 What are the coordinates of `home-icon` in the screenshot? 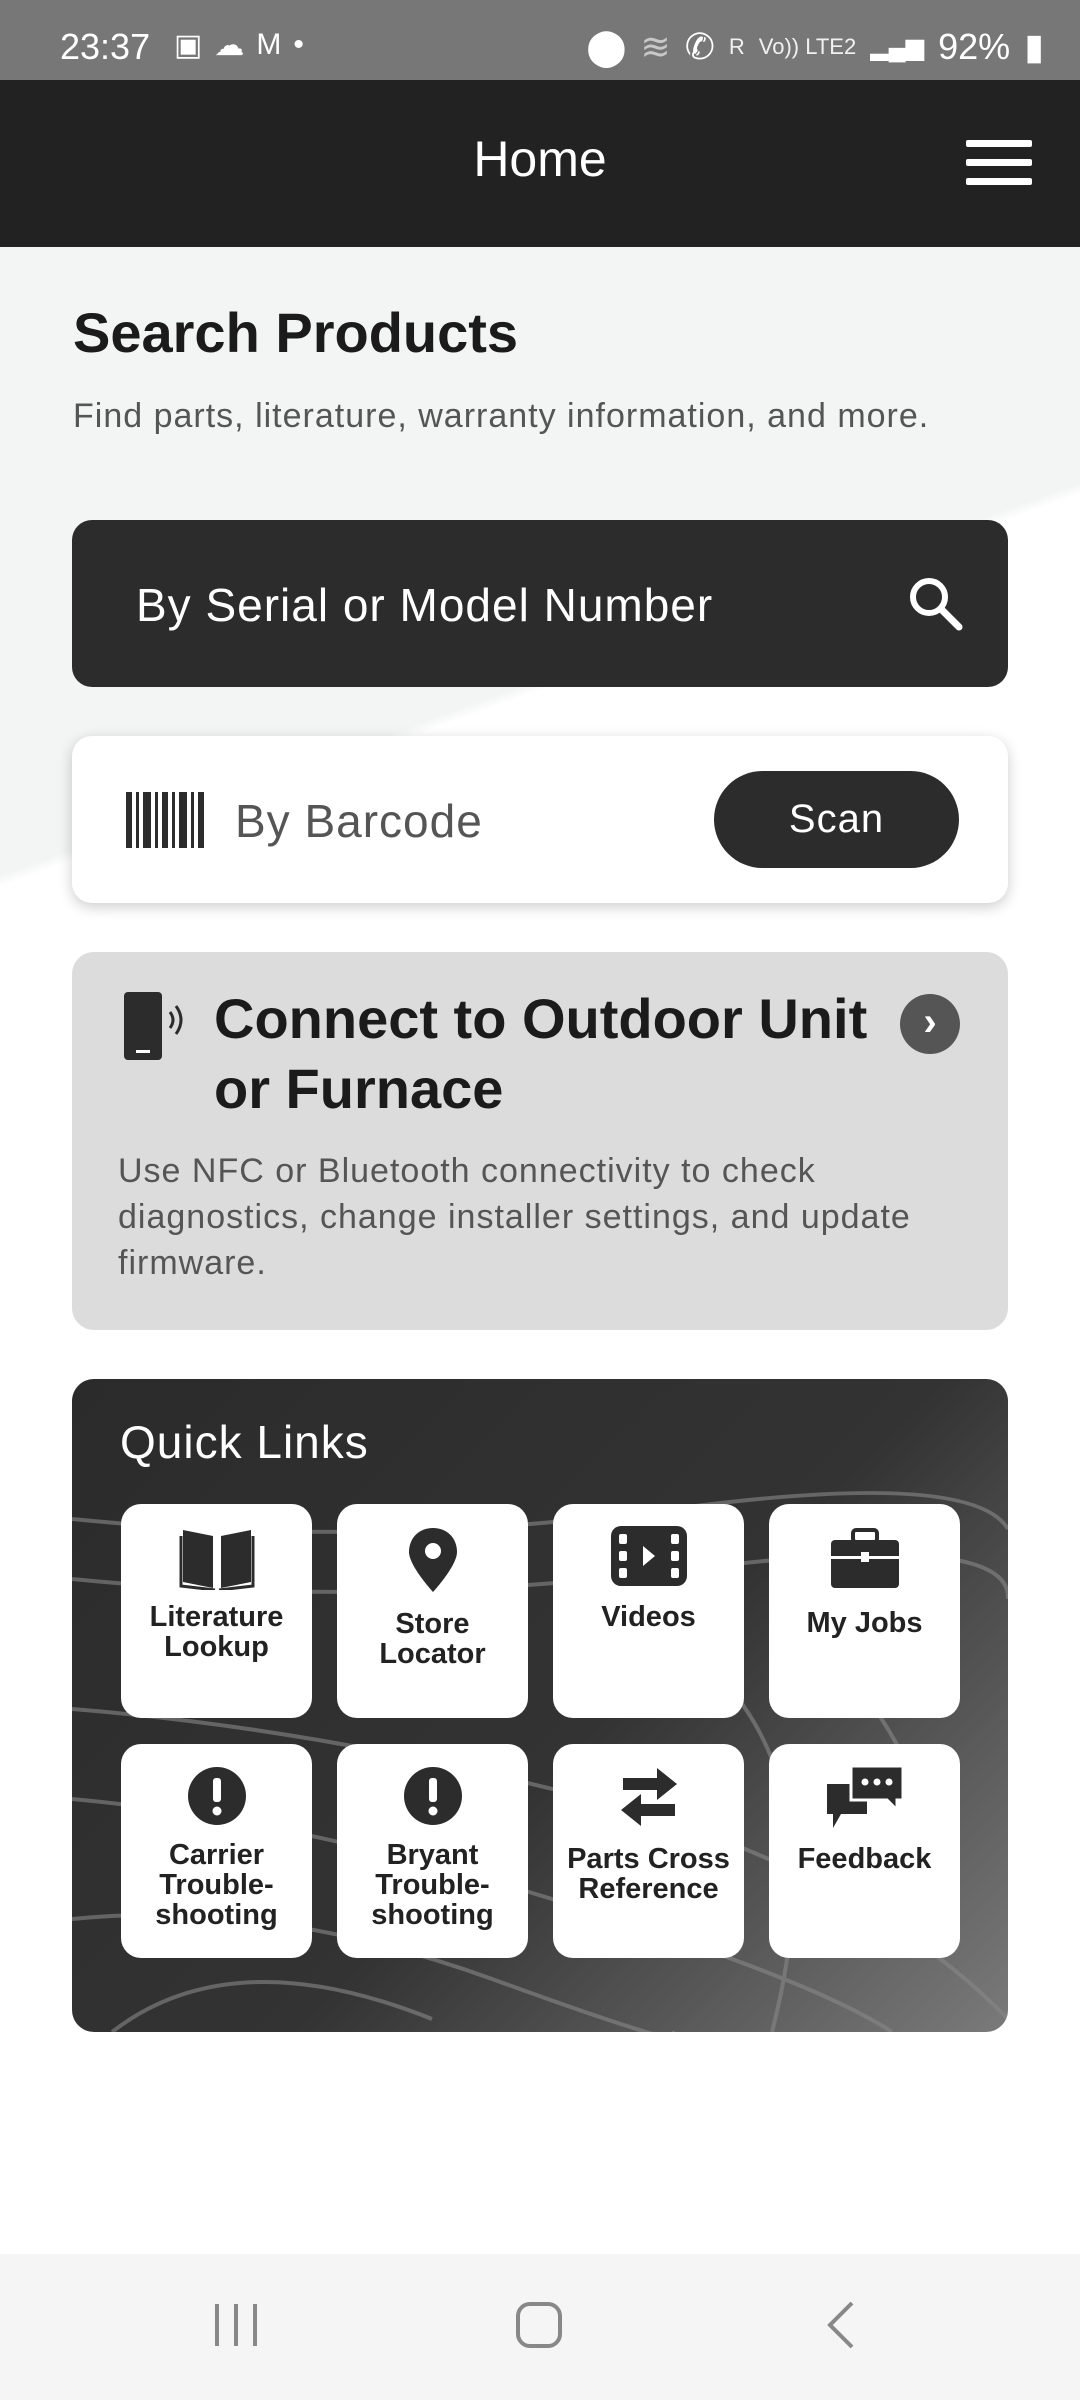 It's located at (539, 2325).